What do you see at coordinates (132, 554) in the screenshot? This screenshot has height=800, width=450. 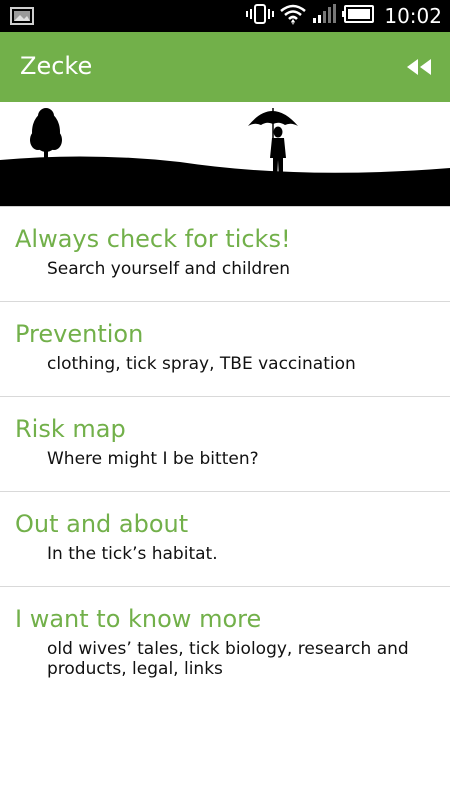 I see `menu-item-subtitle: In the tick’s habitat.` at bounding box center [132, 554].